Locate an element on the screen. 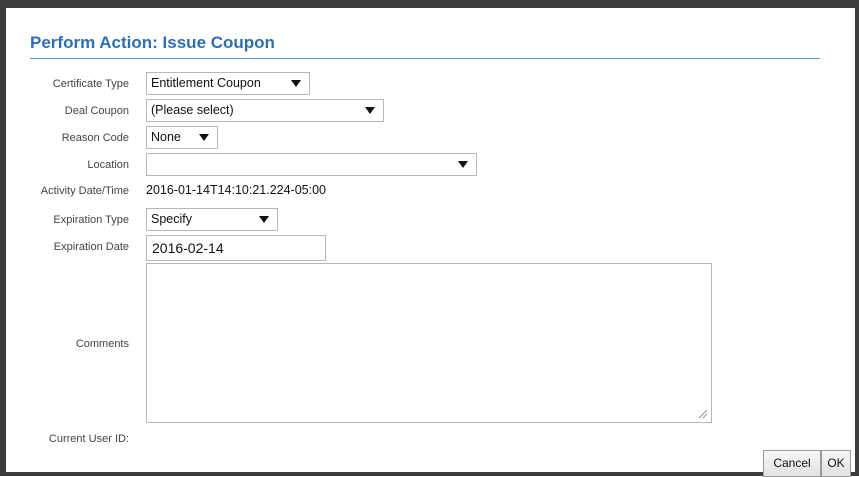  expiration-type-label: Expiration Type is located at coordinates (91, 220).